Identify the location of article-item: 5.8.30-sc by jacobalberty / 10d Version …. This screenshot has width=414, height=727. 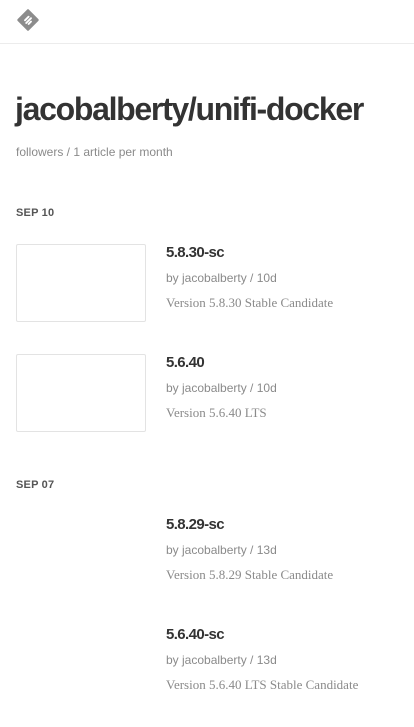
(207, 284).